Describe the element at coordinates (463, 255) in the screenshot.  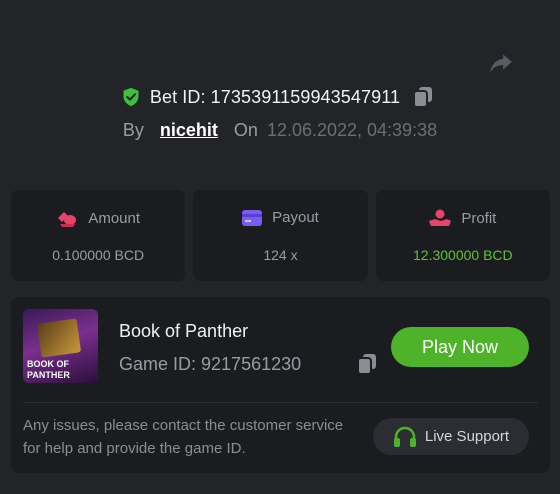
I see `stat-profit-value: 12.300000 BCD` at that location.